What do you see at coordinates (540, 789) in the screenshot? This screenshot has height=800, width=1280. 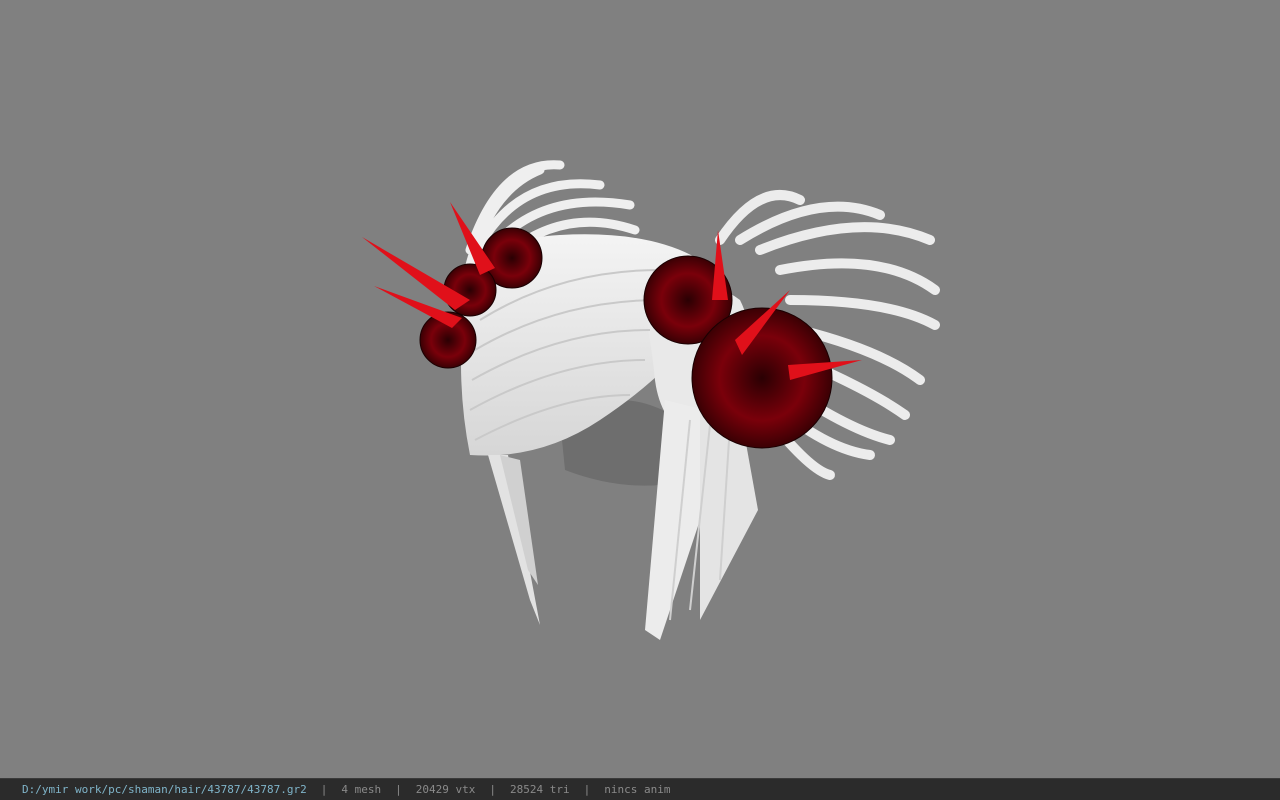 I see `triangle-count: 28524 tri` at bounding box center [540, 789].